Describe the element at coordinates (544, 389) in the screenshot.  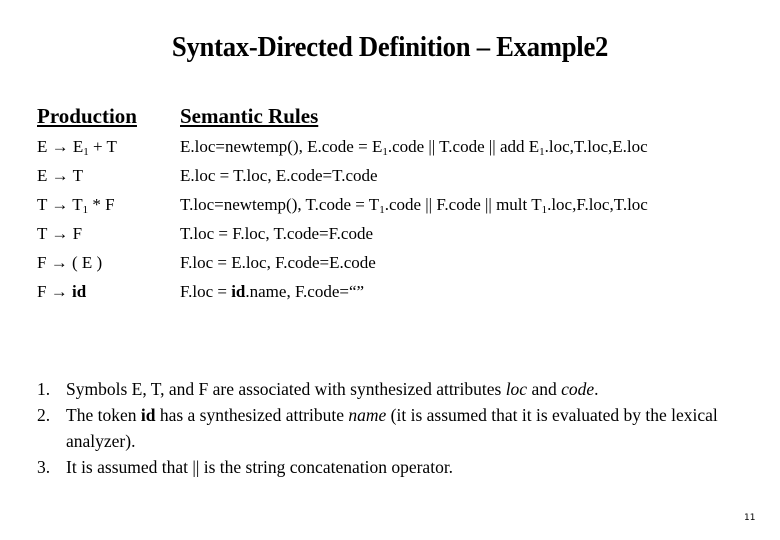
I see `note-text-part: and` at that location.